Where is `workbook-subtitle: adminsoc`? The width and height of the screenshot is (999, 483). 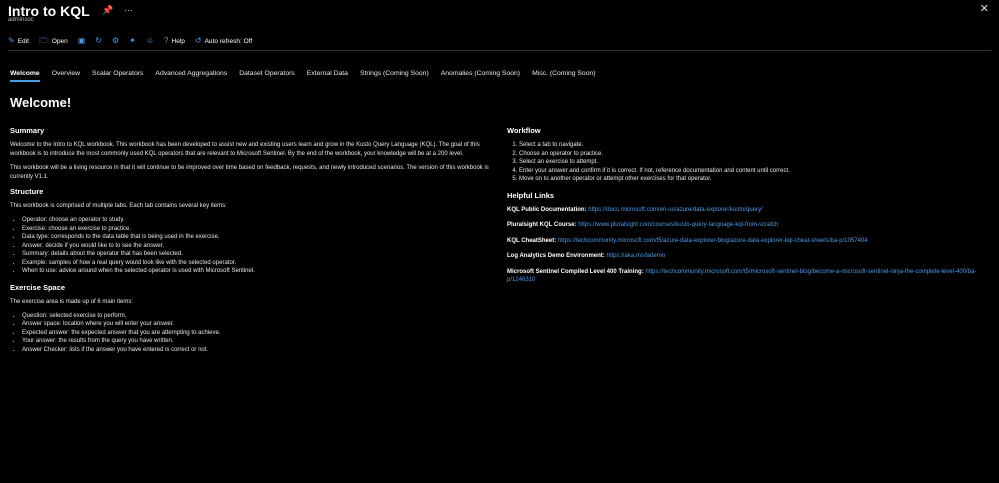 workbook-subtitle: adminsoc is located at coordinates (21, 20).